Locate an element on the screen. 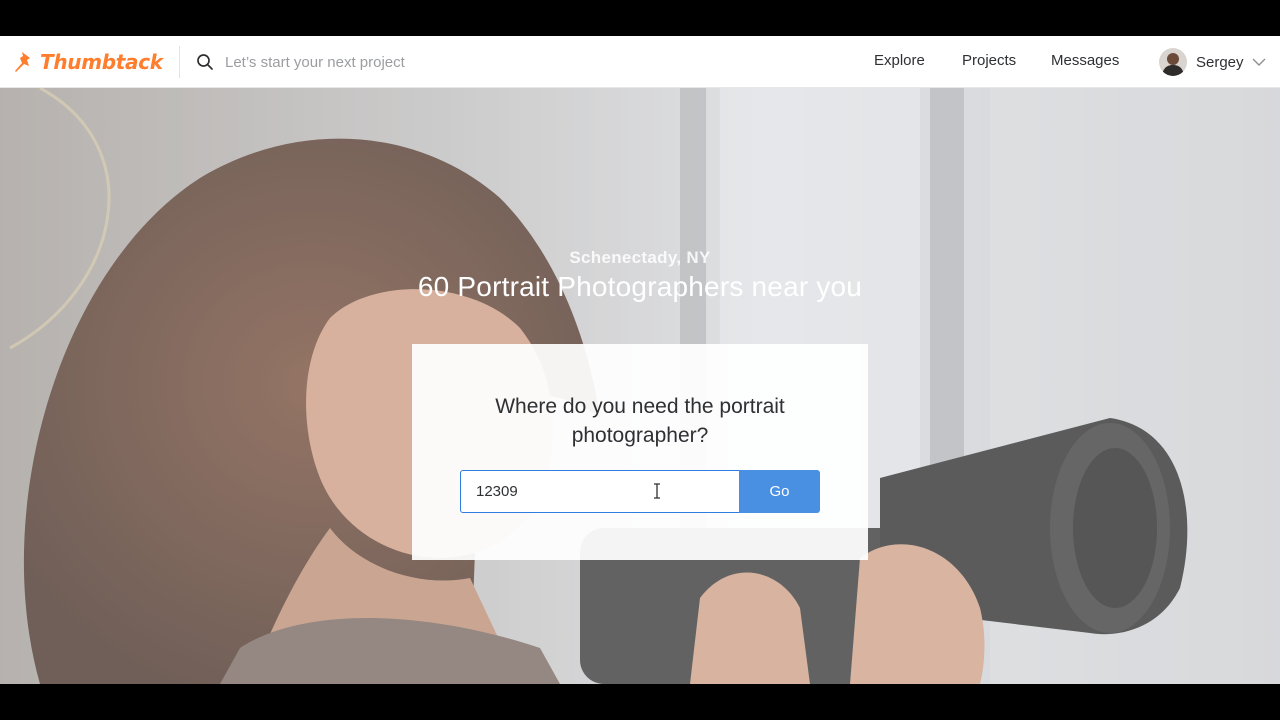  pushpin-icon is located at coordinates (22, 62).